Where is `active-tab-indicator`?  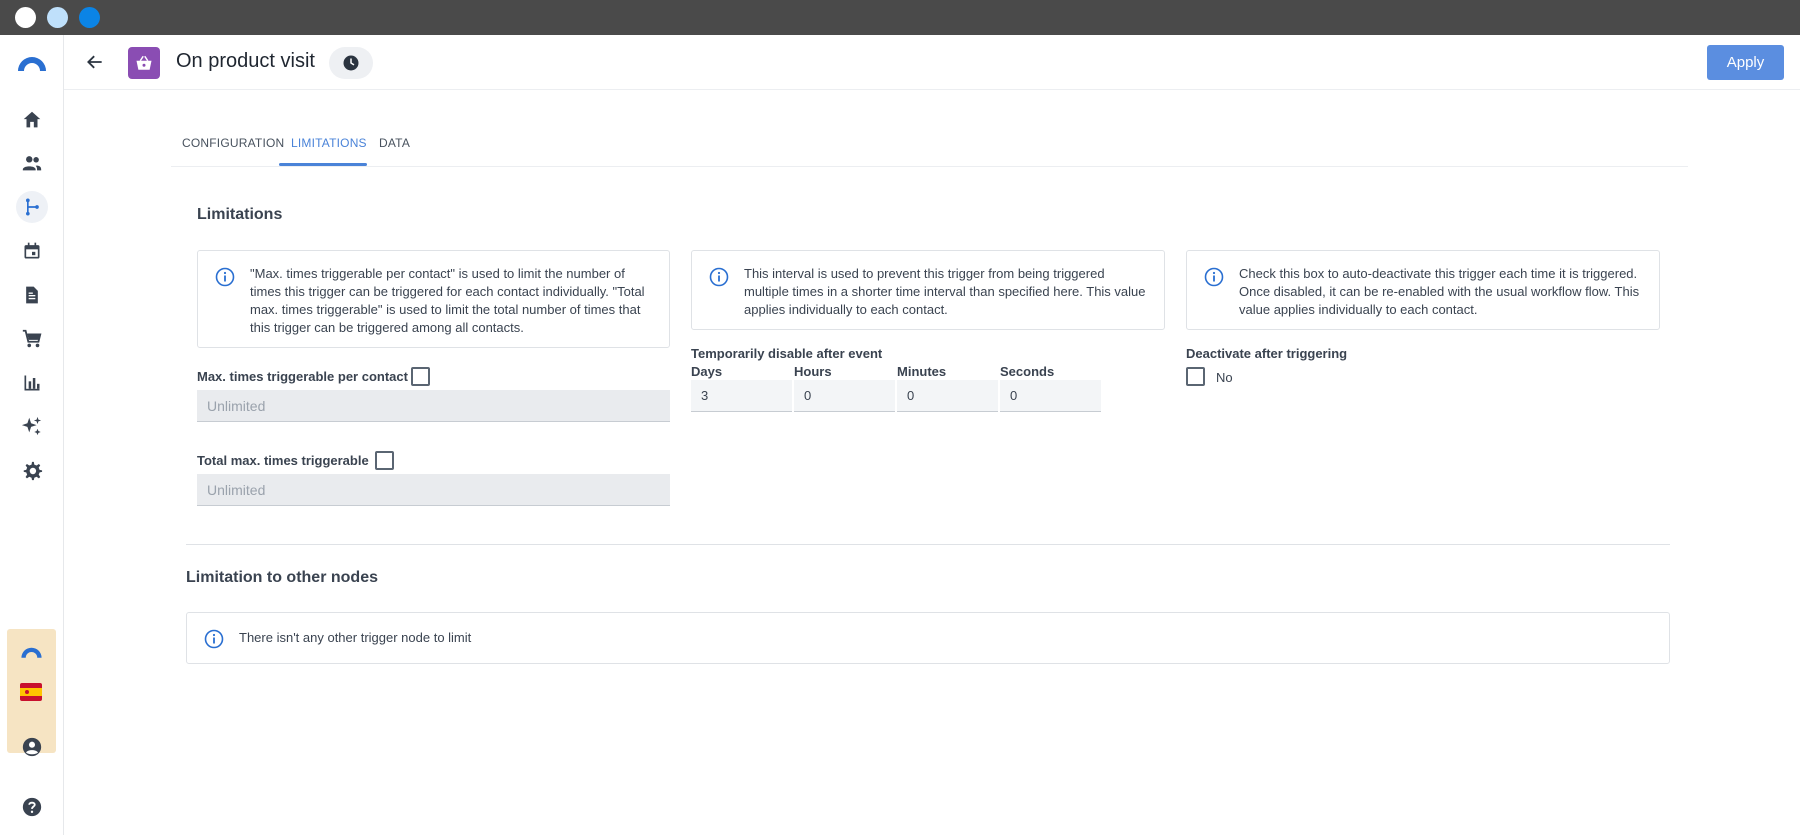 active-tab-indicator is located at coordinates (323, 164).